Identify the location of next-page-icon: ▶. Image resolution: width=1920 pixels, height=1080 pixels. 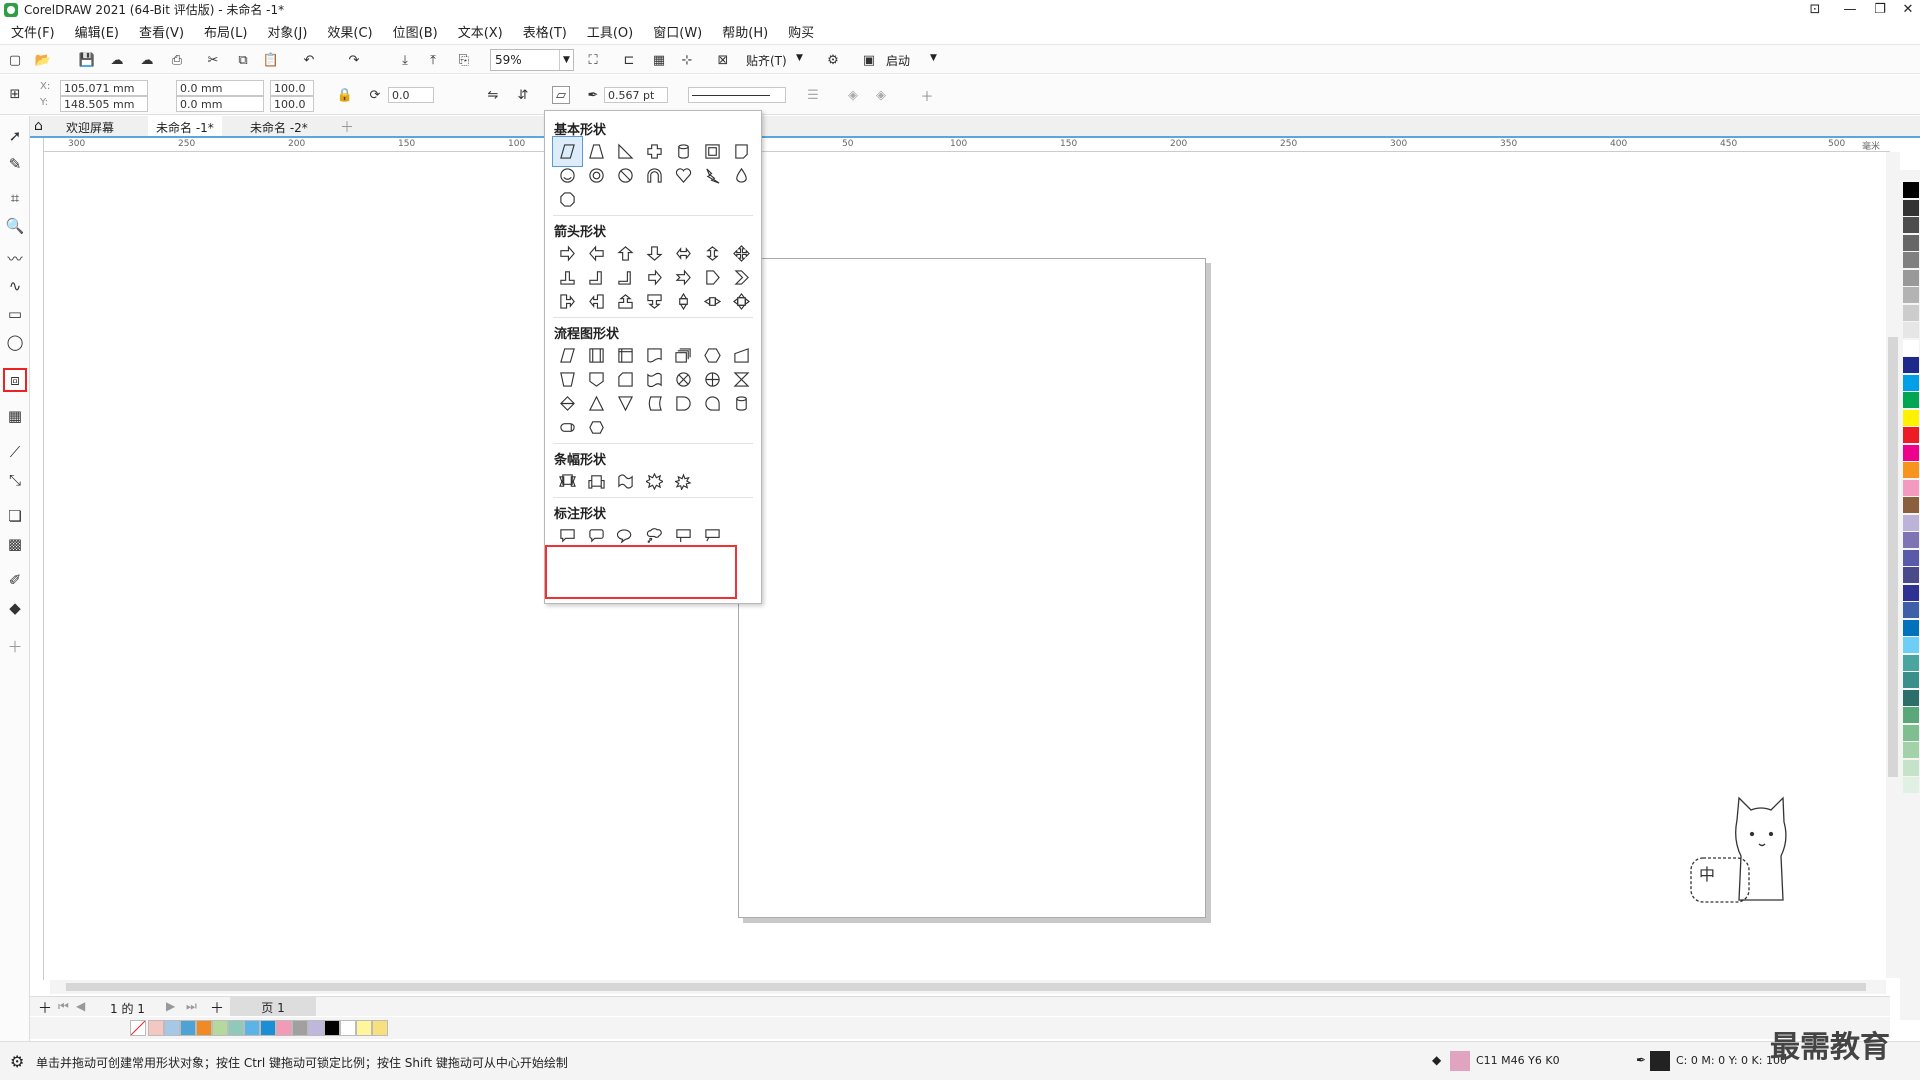
(170, 1006).